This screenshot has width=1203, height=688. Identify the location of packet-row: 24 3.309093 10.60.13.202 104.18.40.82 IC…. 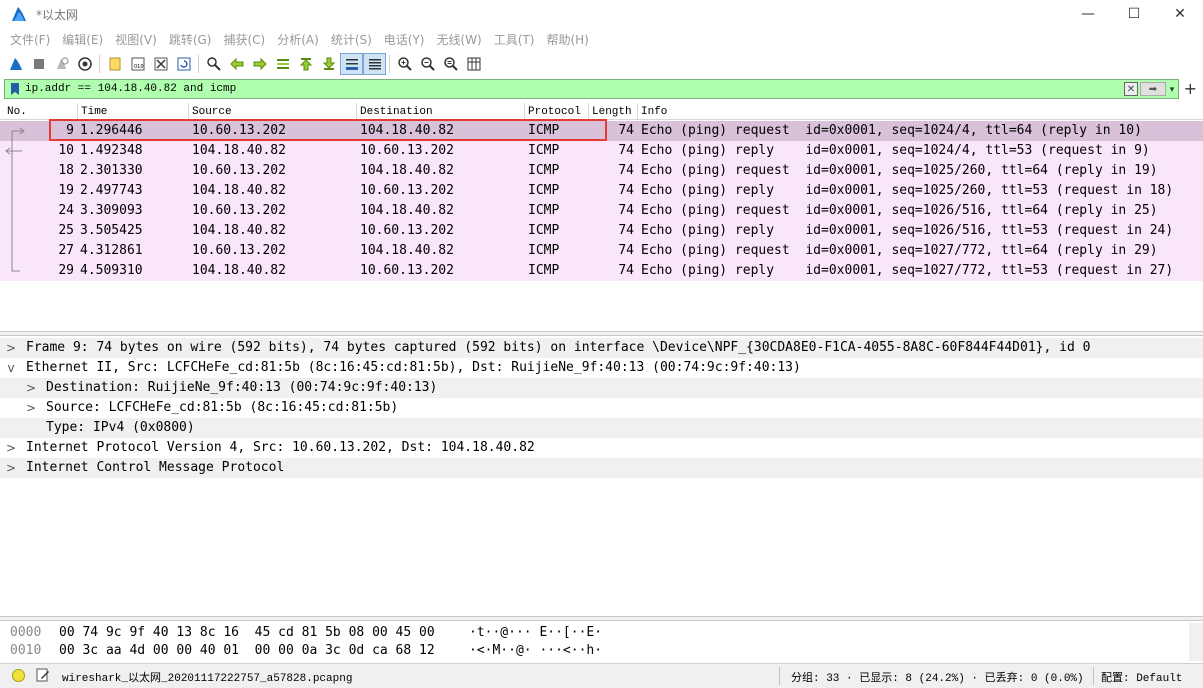
(601, 211).